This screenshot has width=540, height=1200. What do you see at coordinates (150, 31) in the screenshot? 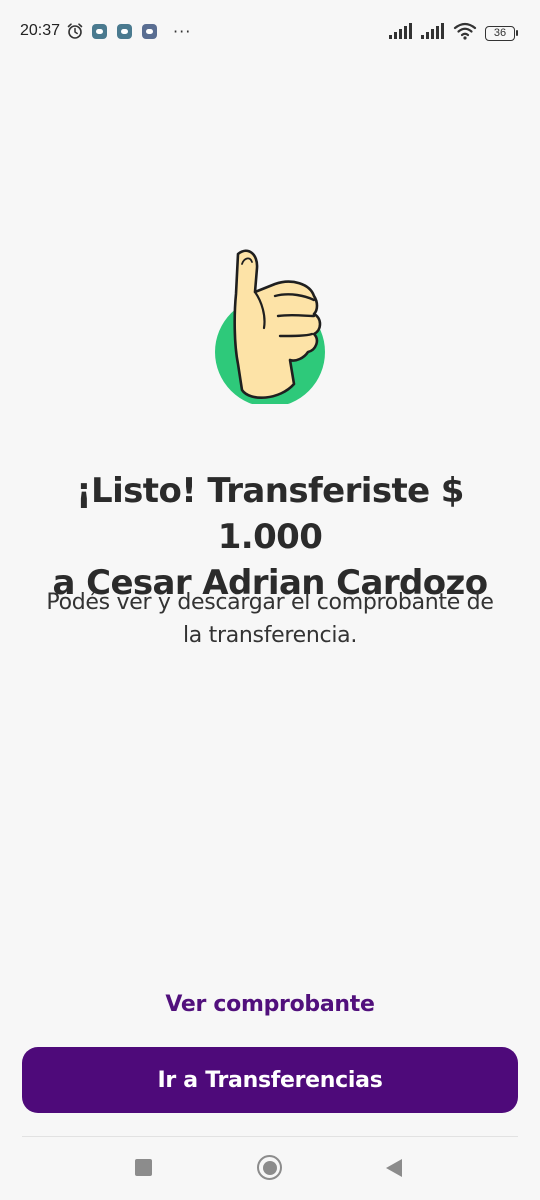
I see `app-badge-icon` at bounding box center [150, 31].